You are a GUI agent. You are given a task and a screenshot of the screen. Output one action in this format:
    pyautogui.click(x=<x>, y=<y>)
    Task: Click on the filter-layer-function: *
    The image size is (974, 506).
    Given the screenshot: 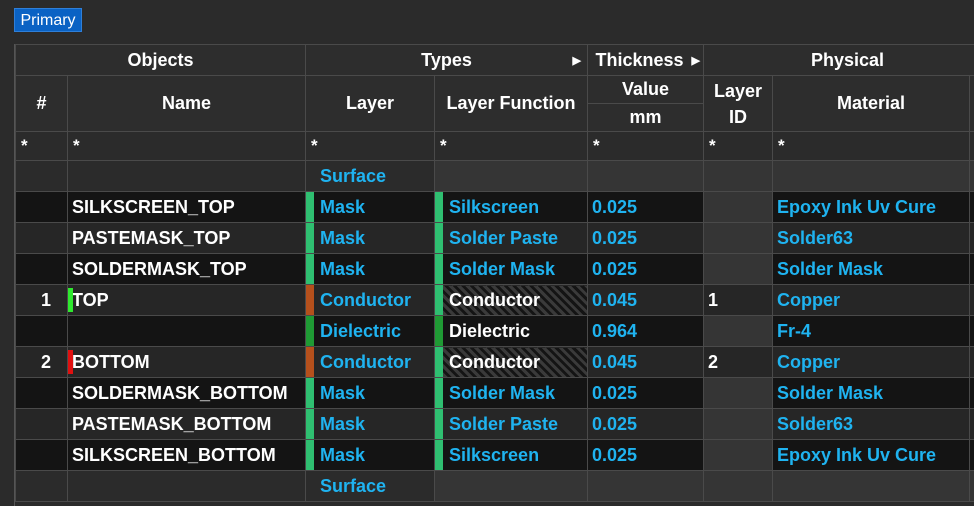 What is the action you would take?
    pyautogui.click(x=511, y=146)
    